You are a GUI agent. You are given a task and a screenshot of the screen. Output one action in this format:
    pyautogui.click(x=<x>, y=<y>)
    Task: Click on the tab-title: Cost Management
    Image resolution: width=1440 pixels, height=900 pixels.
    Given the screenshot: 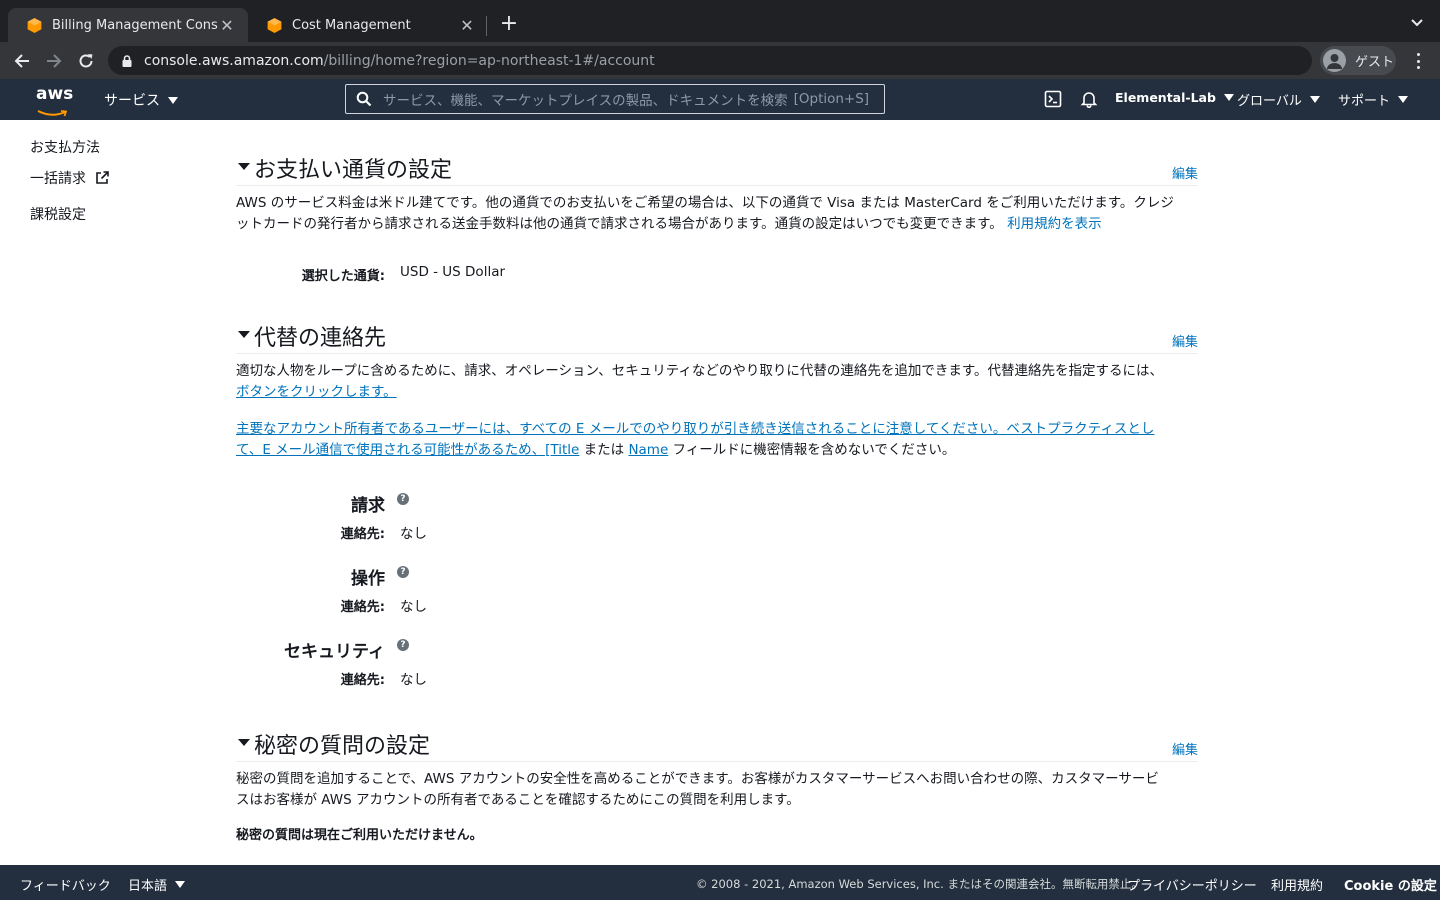 What is the action you would take?
    pyautogui.click(x=351, y=25)
    